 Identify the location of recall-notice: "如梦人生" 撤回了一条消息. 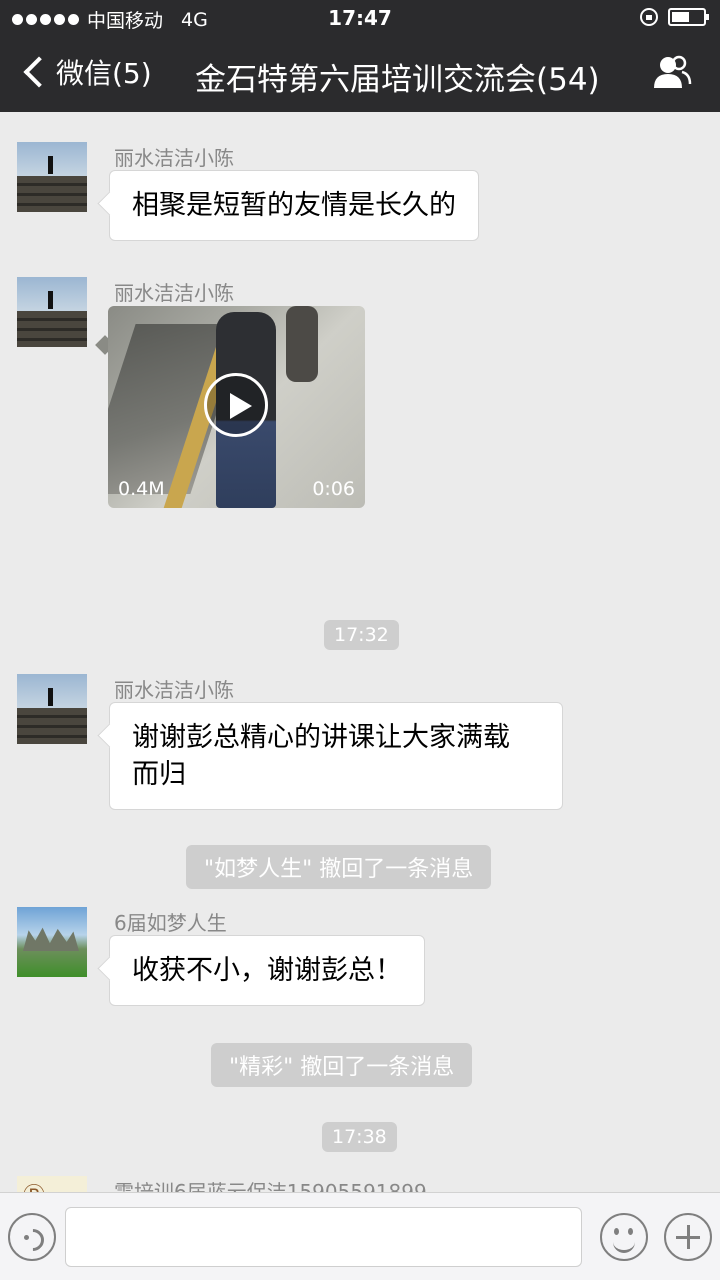
(339, 867).